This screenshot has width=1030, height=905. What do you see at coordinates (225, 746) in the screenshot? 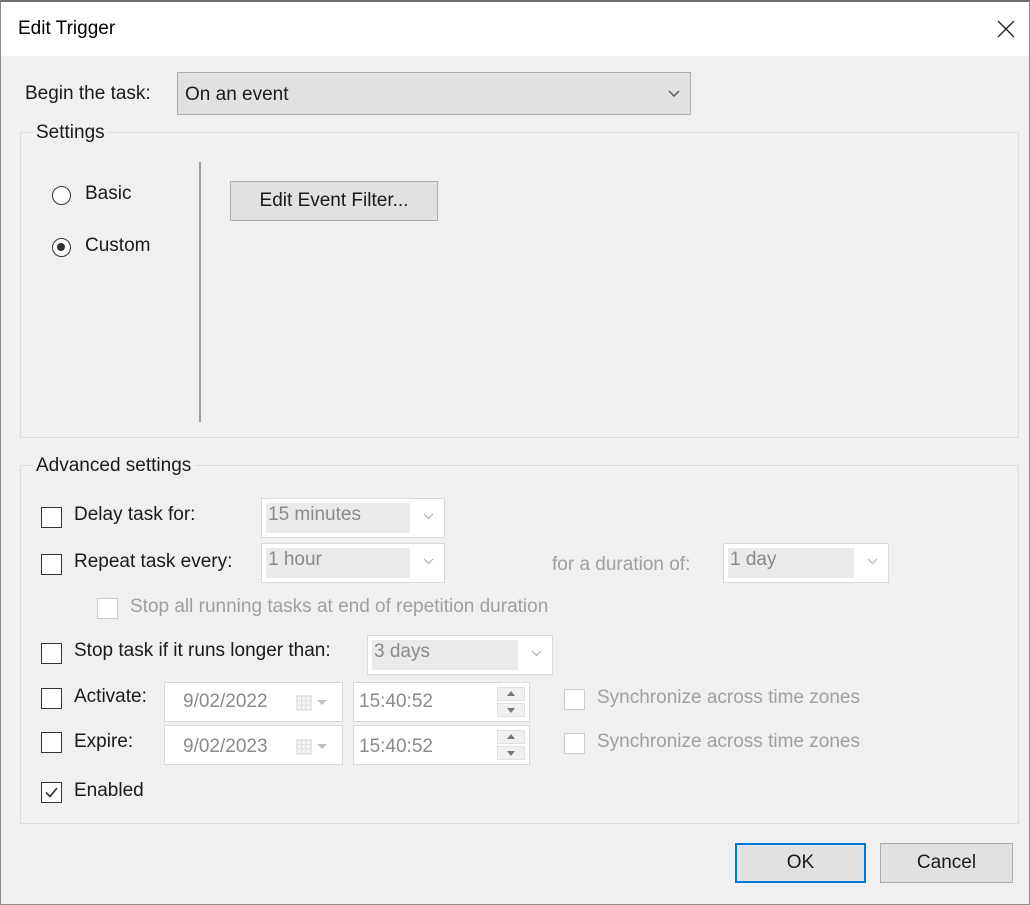
I see `expire-date-value: 9/02/2023` at bounding box center [225, 746].